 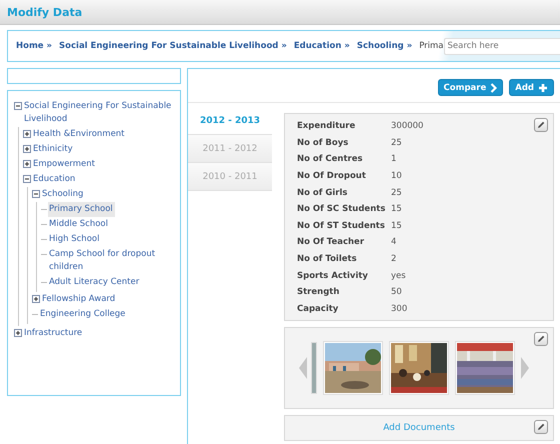 I want to click on field-label: No Of SC Students, so click(x=341, y=209).